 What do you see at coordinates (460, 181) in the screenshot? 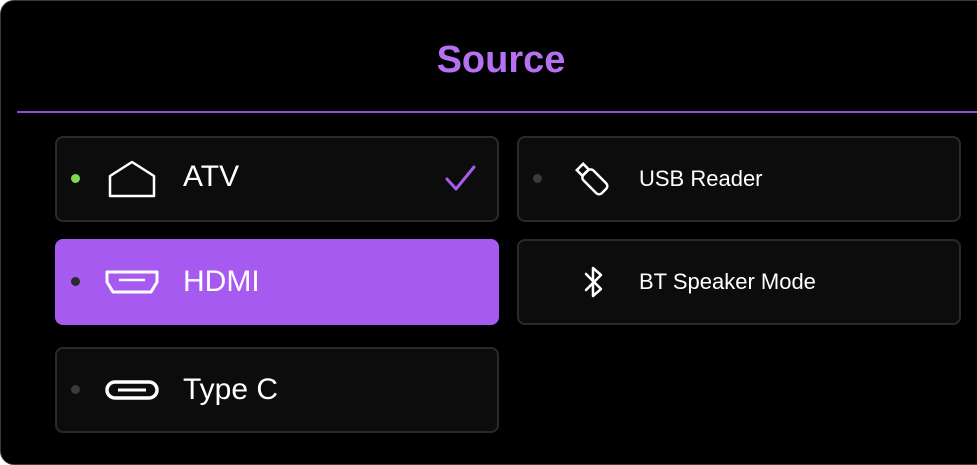
I see `checkmark-icon` at bounding box center [460, 181].